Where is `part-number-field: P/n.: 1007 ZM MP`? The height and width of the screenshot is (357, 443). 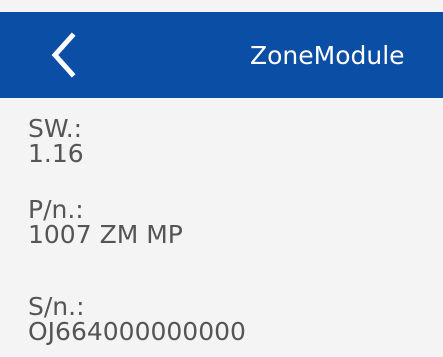
part-number-field: P/n.: 1007 ZM MP is located at coordinates (105, 222).